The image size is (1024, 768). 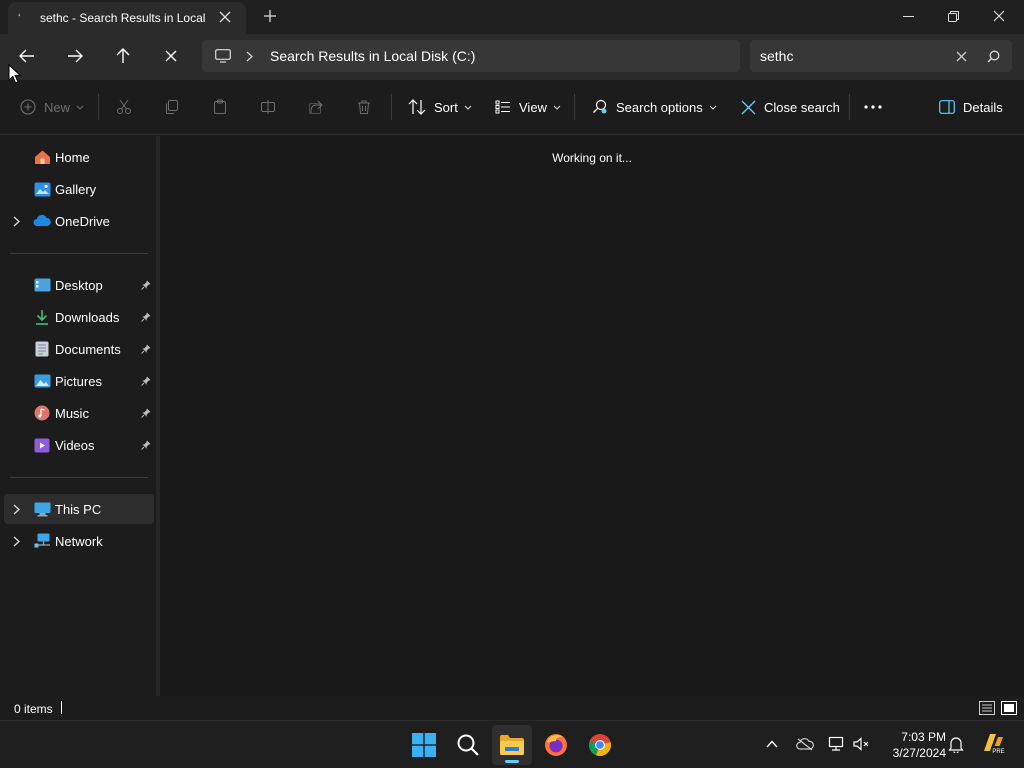 I want to click on tab-close-icon, so click(x=225, y=17).